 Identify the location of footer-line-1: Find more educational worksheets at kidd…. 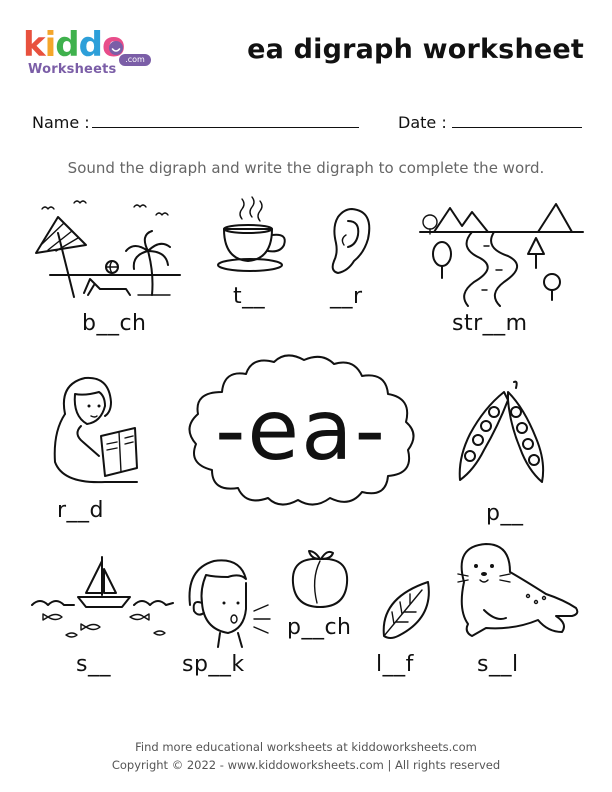
(306, 747).